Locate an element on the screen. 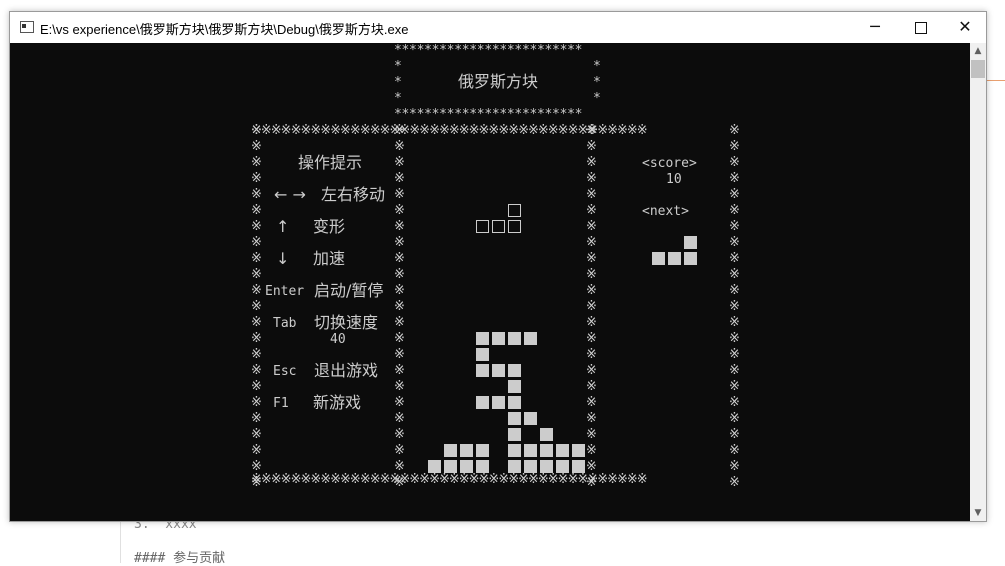 This screenshot has height=566, width=1005. maximize-button is located at coordinates (921, 27).